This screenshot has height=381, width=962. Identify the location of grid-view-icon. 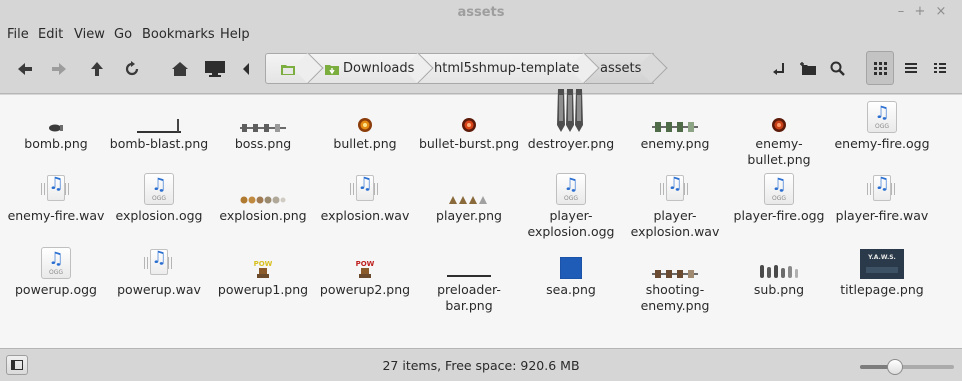
(880, 68).